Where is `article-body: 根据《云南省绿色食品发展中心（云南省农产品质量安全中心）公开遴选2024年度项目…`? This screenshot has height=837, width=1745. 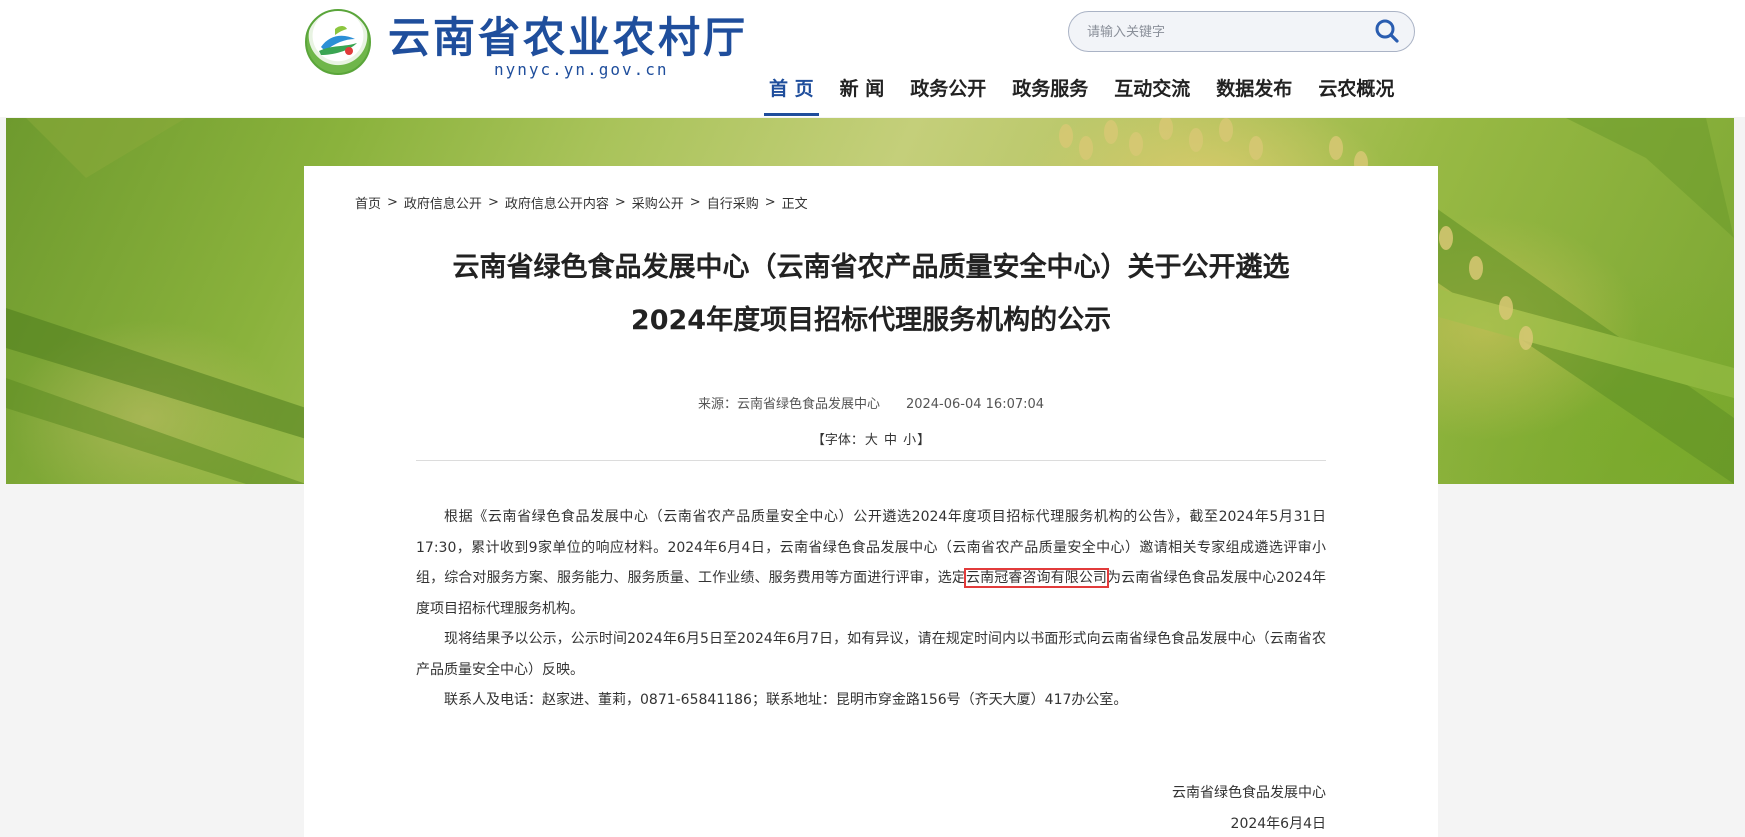
article-body: 根据《云南省绿色食品发展中心（云南省农产品质量安全中心）公开遴选2024年度项目… is located at coordinates (871, 609).